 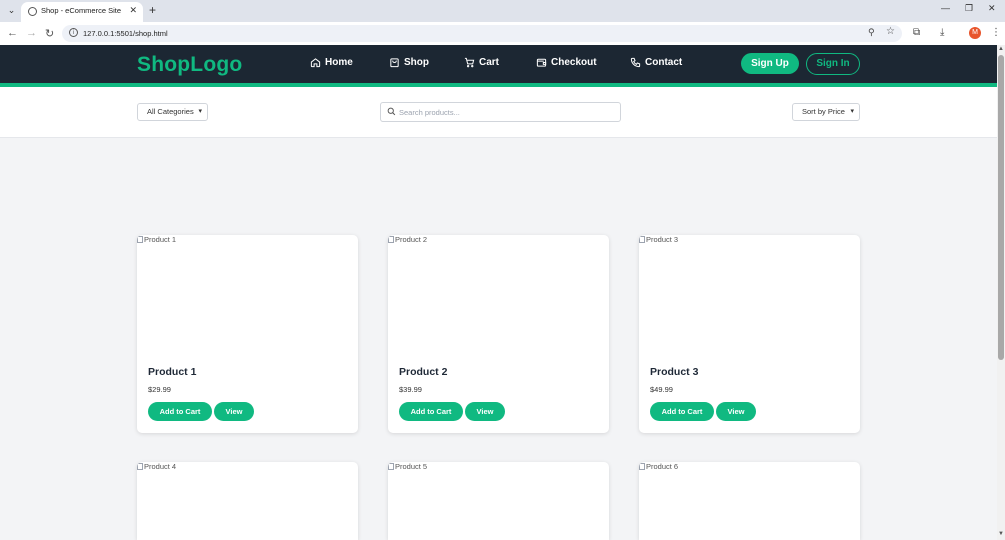 I want to click on scrollbar-thumb, so click(x=1001, y=207).